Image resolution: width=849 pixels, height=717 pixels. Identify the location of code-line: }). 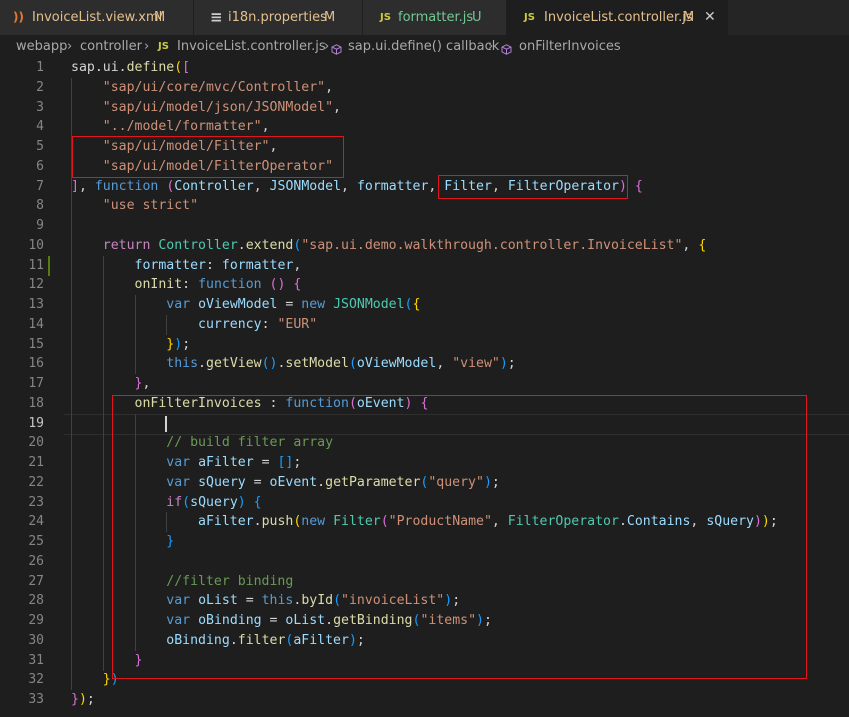
(110, 679).